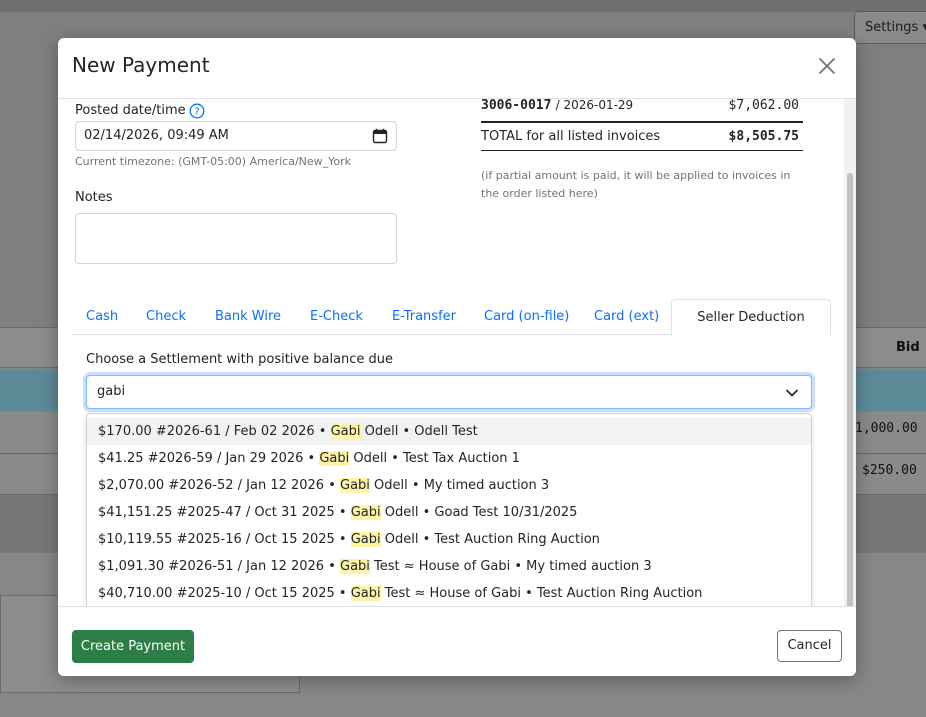 The width and height of the screenshot is (926, 717). I want to click on modal-footer: Create Payment Cancel, so click(457, 641).